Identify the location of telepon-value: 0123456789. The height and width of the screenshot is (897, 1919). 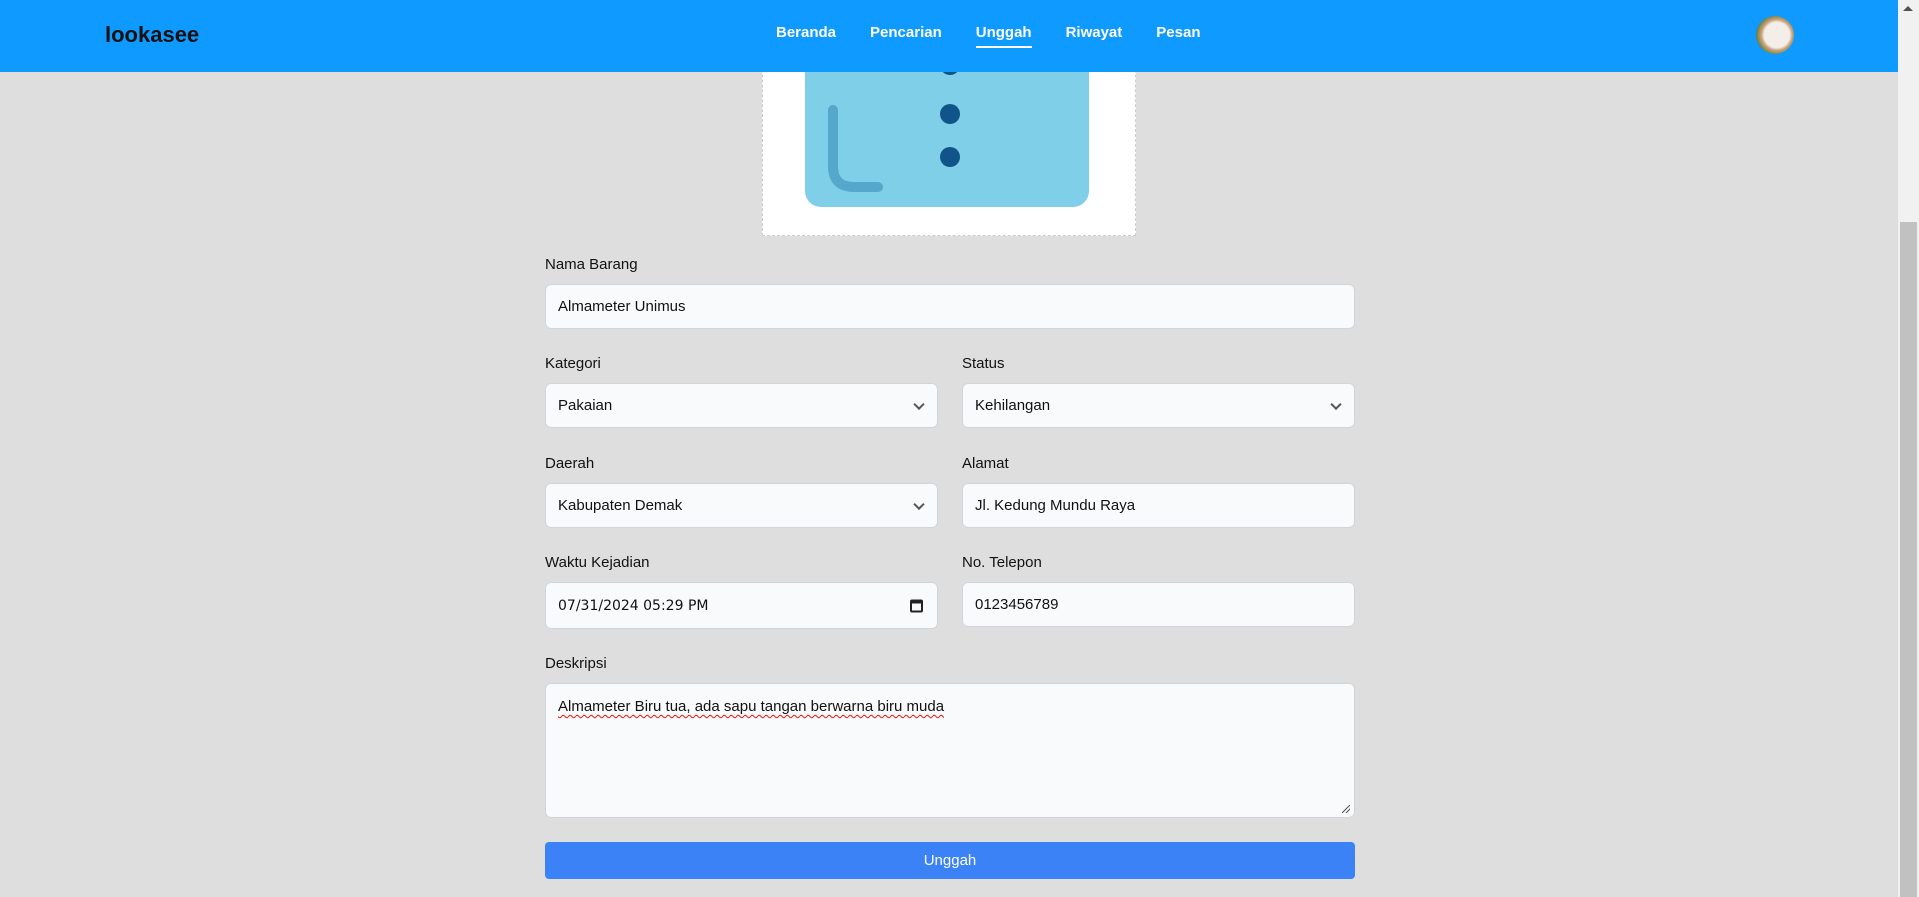
(1017, 604).